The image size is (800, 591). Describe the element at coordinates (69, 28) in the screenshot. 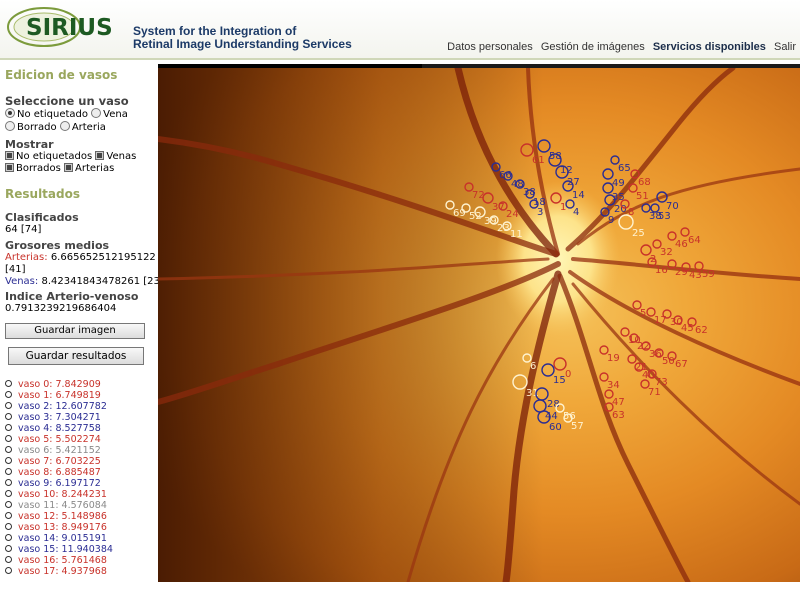

I see `logo-text: SIRIUS` at that location.